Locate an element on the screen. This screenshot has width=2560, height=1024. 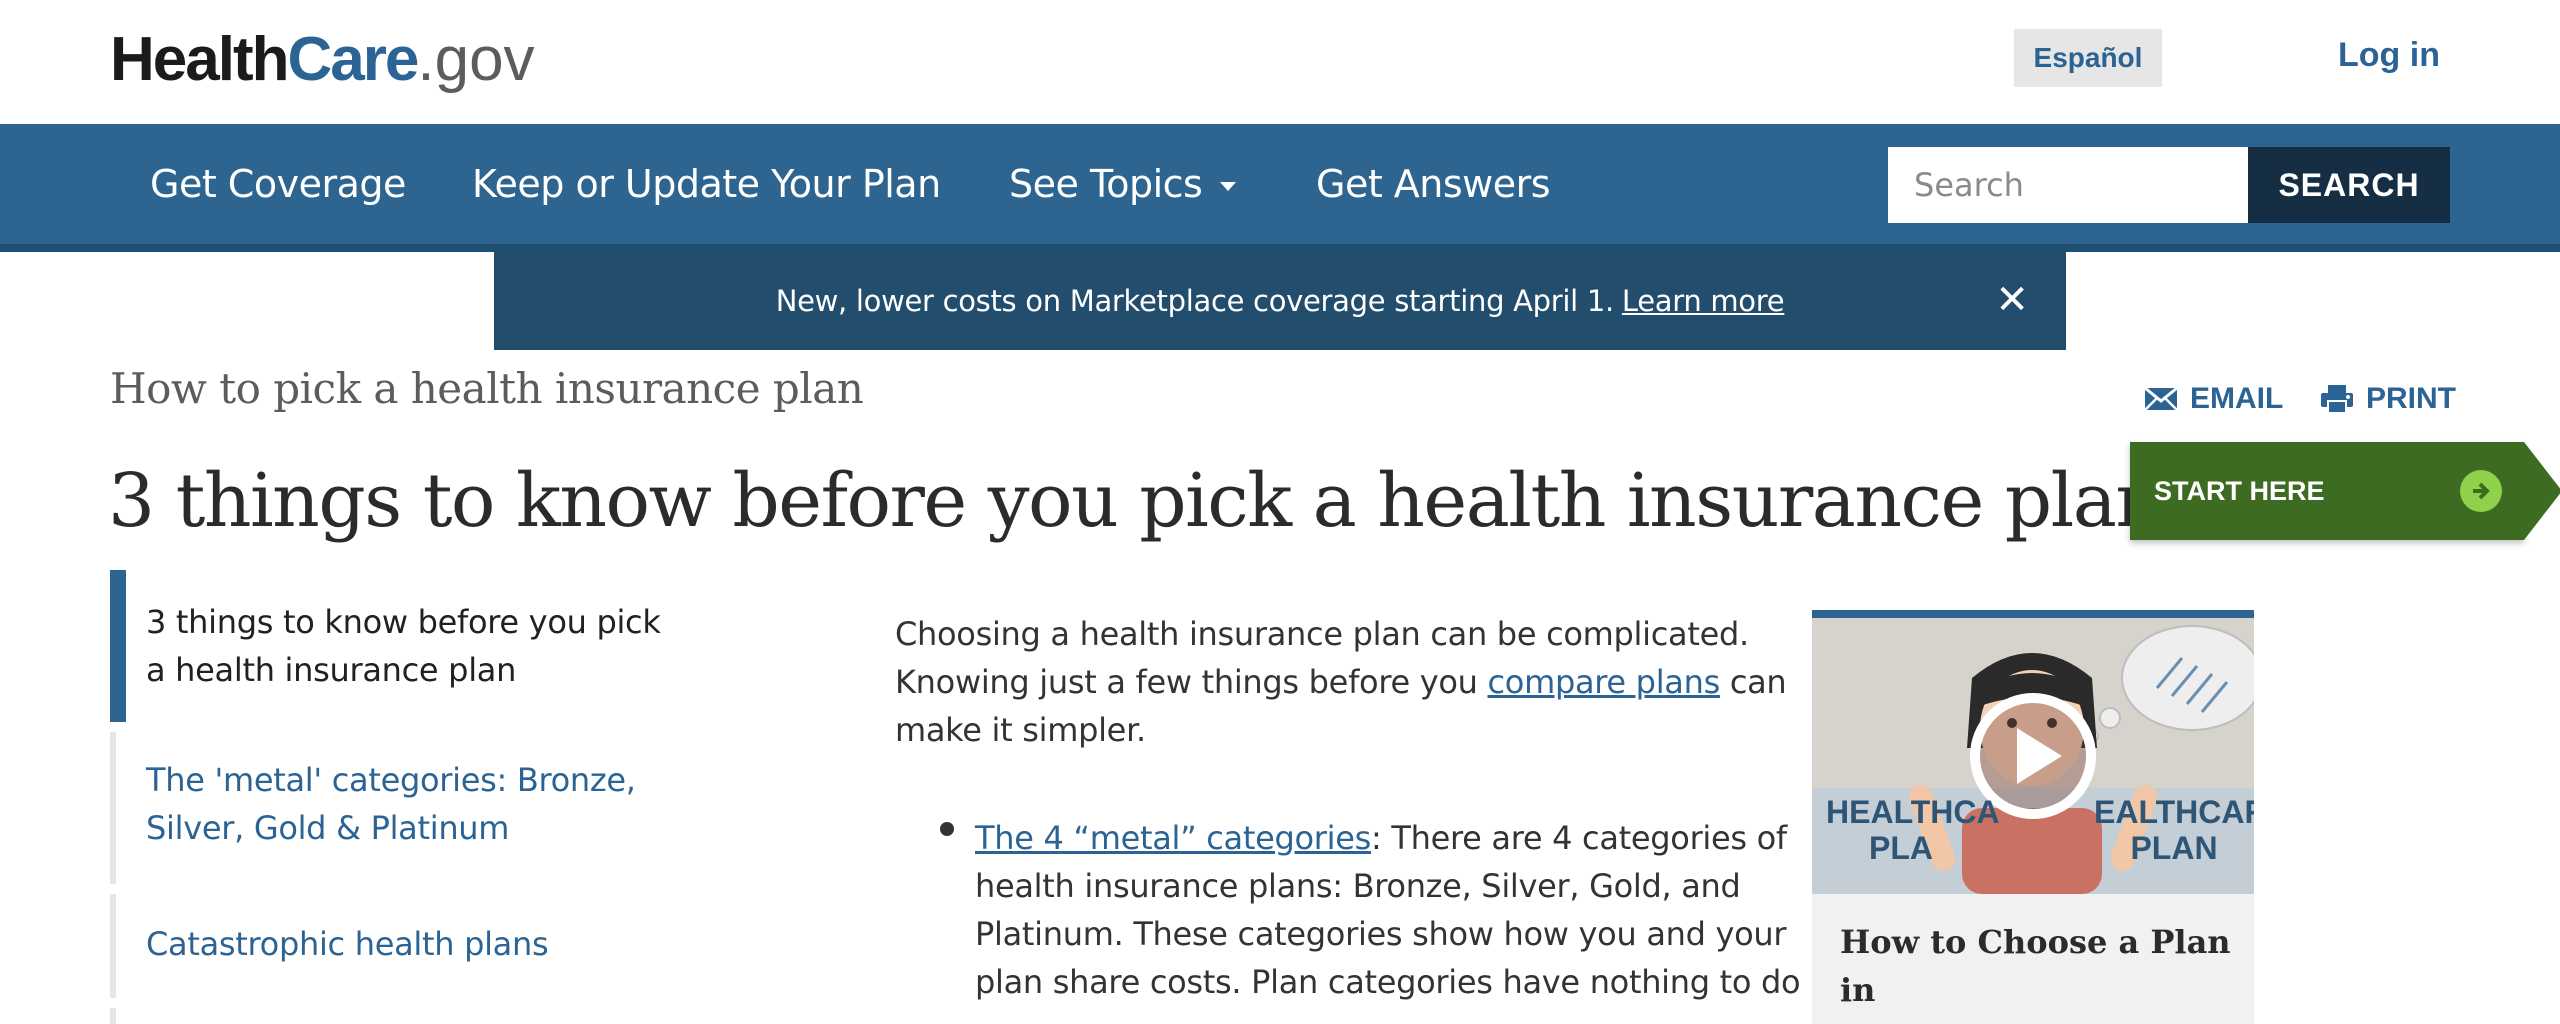
section-title: How to pick a health insurance plan is located at coordinates (487, 388).